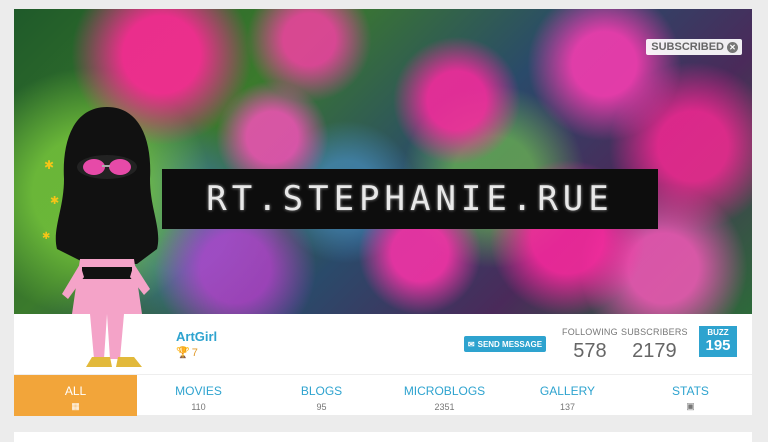  What do you see at coordinates (444, 391) in the screenshot?
I see `tab-label: MICROBLOGS` at bounding box center [444, 391].